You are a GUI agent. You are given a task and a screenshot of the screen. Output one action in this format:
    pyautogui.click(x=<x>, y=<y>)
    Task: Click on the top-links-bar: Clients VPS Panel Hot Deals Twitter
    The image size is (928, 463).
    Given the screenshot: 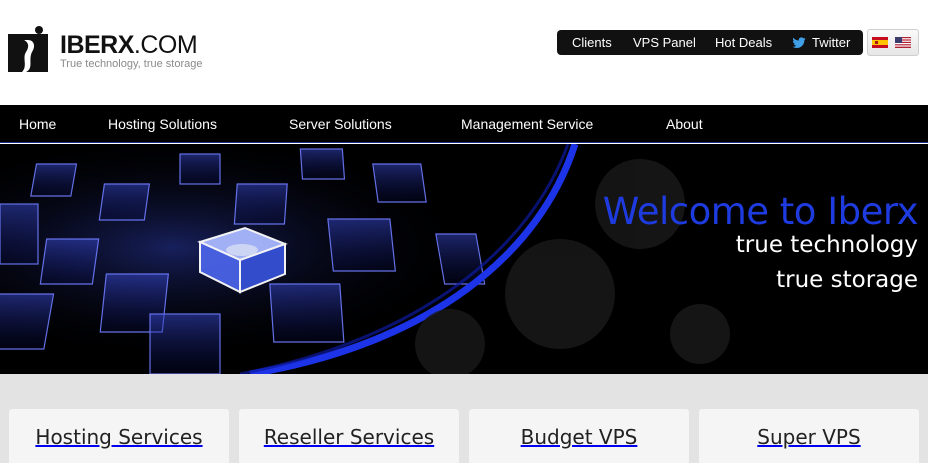 What is the action you would take?
    pyautogui.click(x=710, y=42)
    